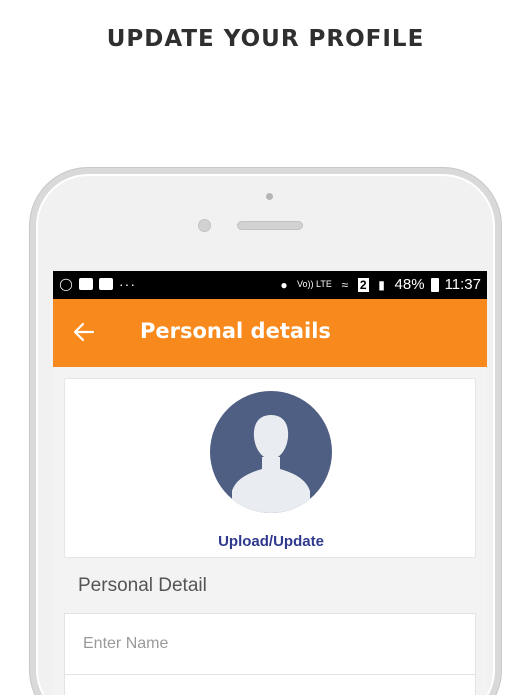  Describe the element at coordinates (271, 452) in the screenshot. I see `avatar-placeholder-icon` at that location.